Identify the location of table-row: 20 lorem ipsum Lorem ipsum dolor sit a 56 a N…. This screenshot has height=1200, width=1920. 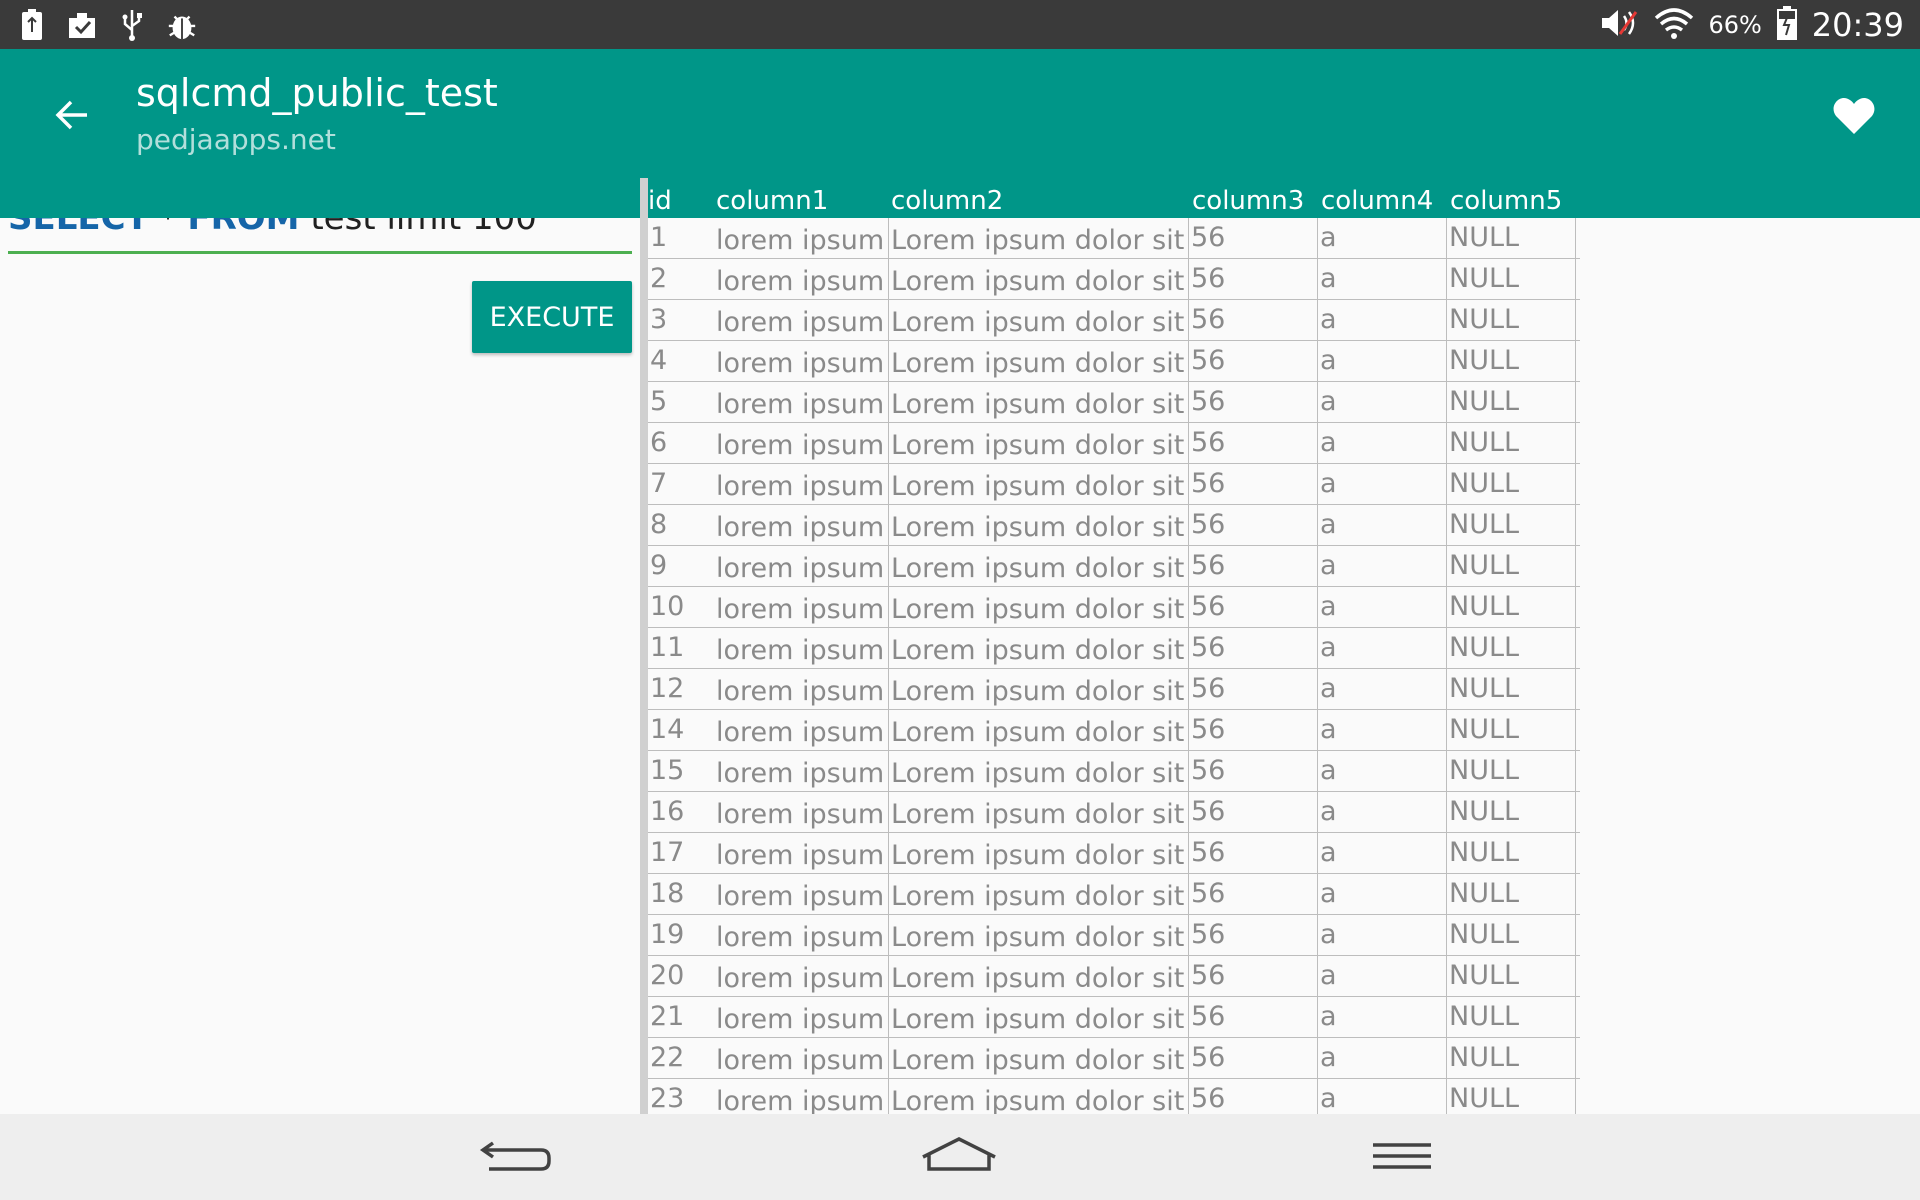
(1114, 976).